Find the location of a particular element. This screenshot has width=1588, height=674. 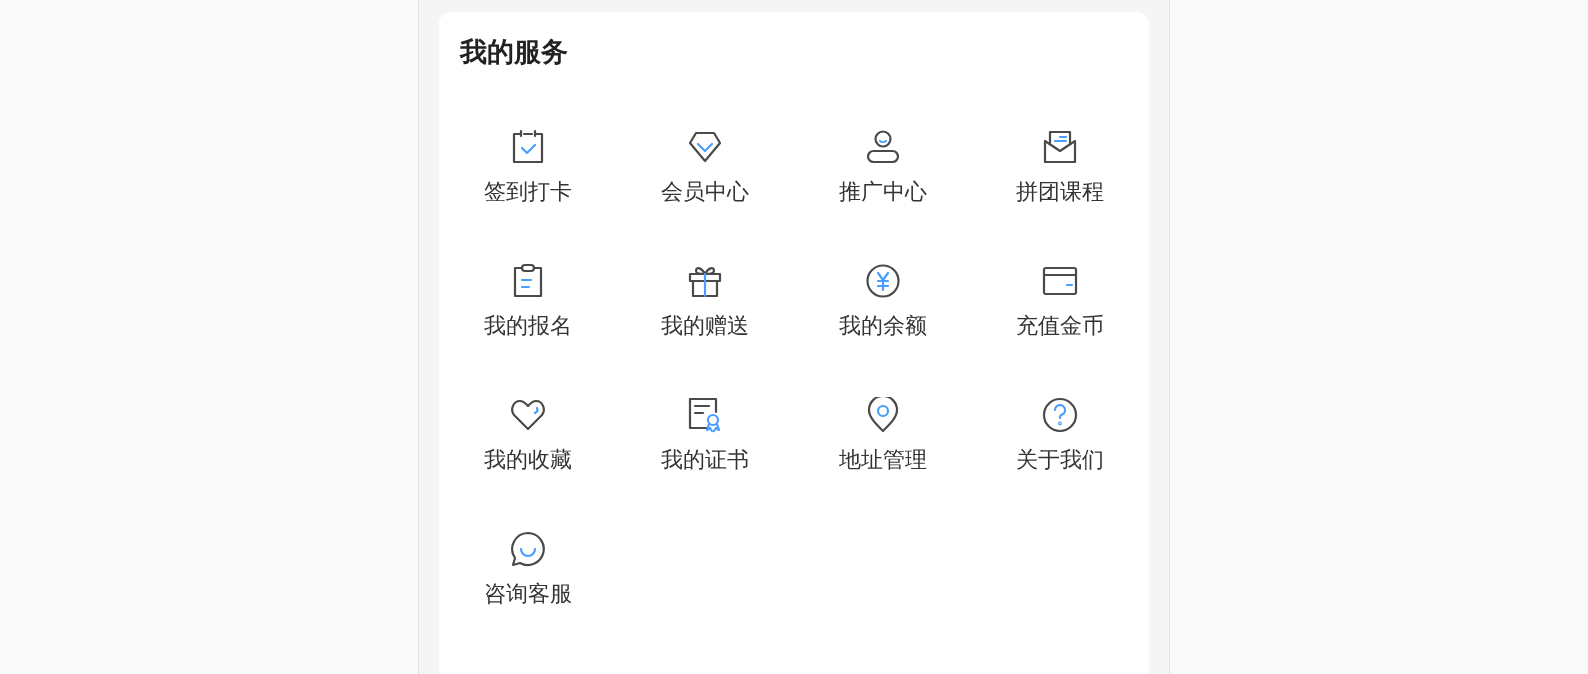

service-item: 我的余额 is located at coordinates (883, 302).